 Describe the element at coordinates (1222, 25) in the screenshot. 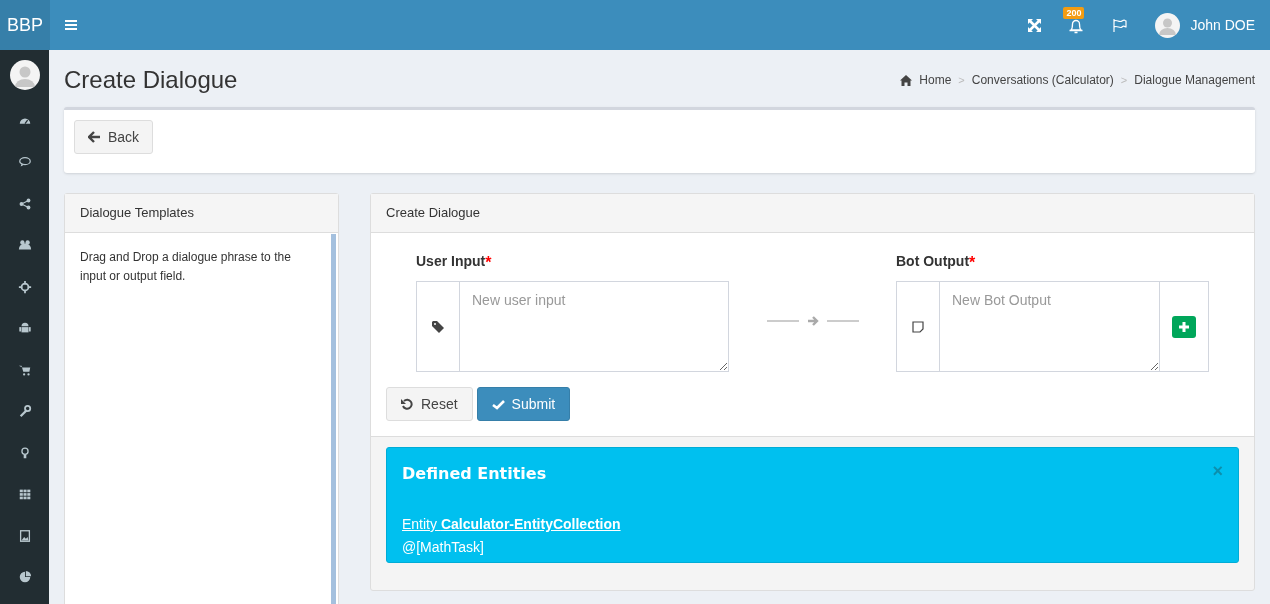

I see `user-name: John DOE` at that location.